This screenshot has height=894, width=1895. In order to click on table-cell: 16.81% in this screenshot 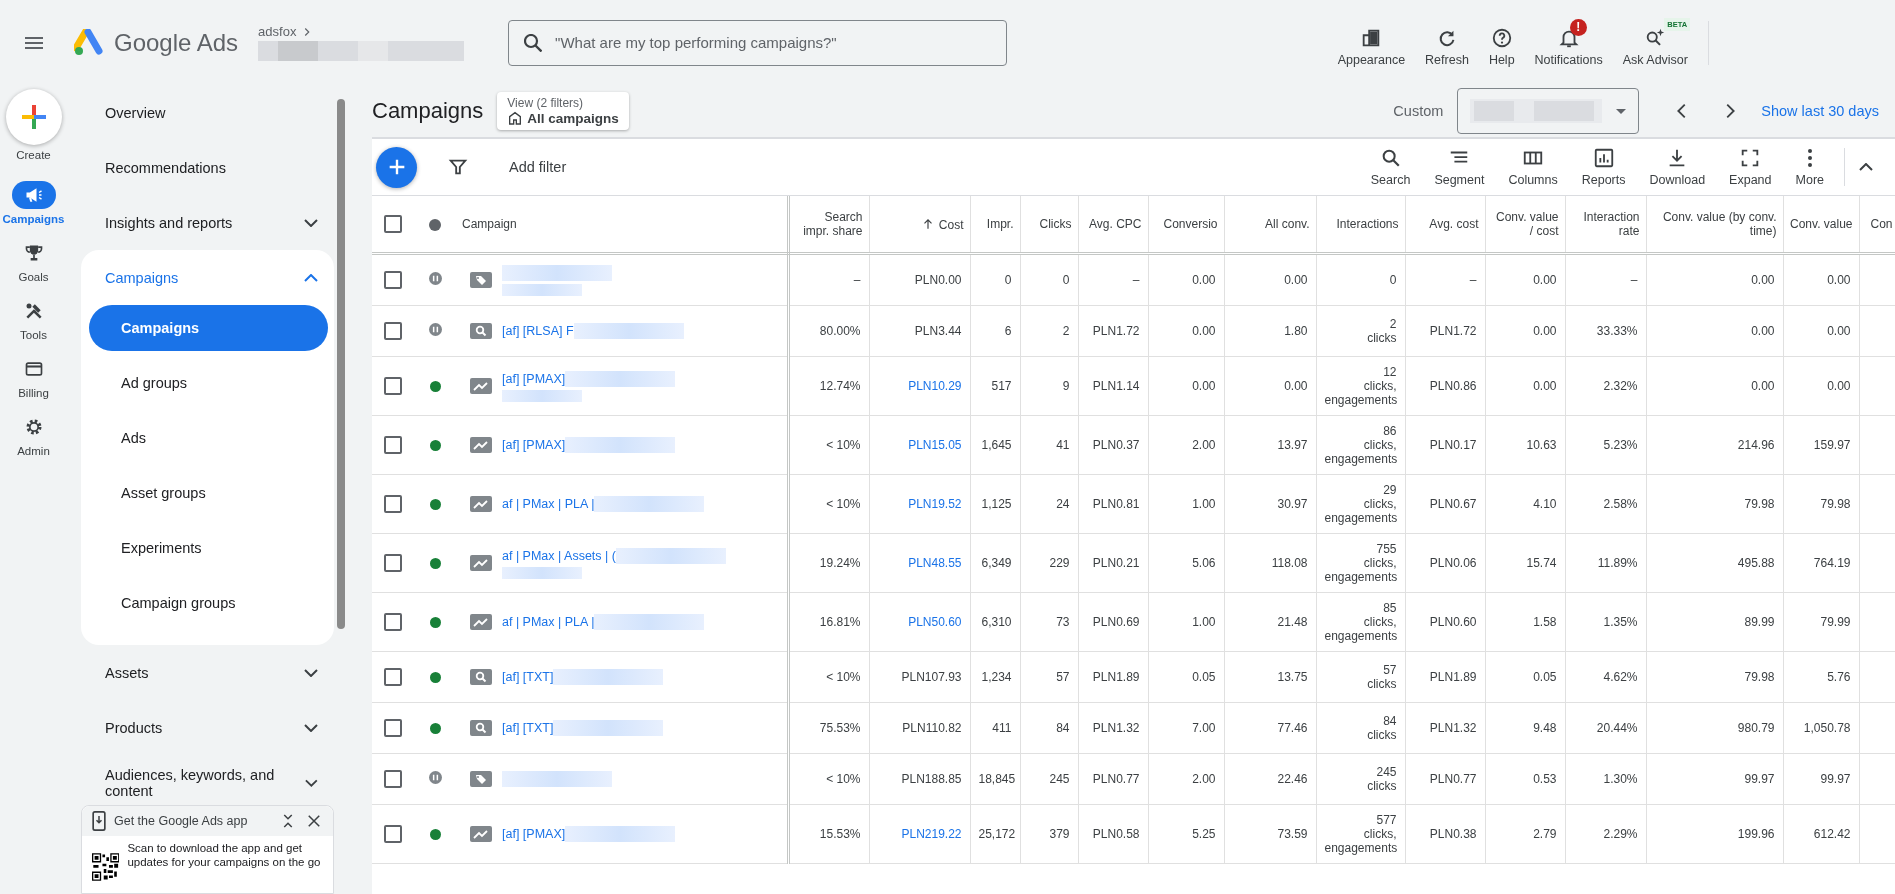, I will do `click(828, 622)`.